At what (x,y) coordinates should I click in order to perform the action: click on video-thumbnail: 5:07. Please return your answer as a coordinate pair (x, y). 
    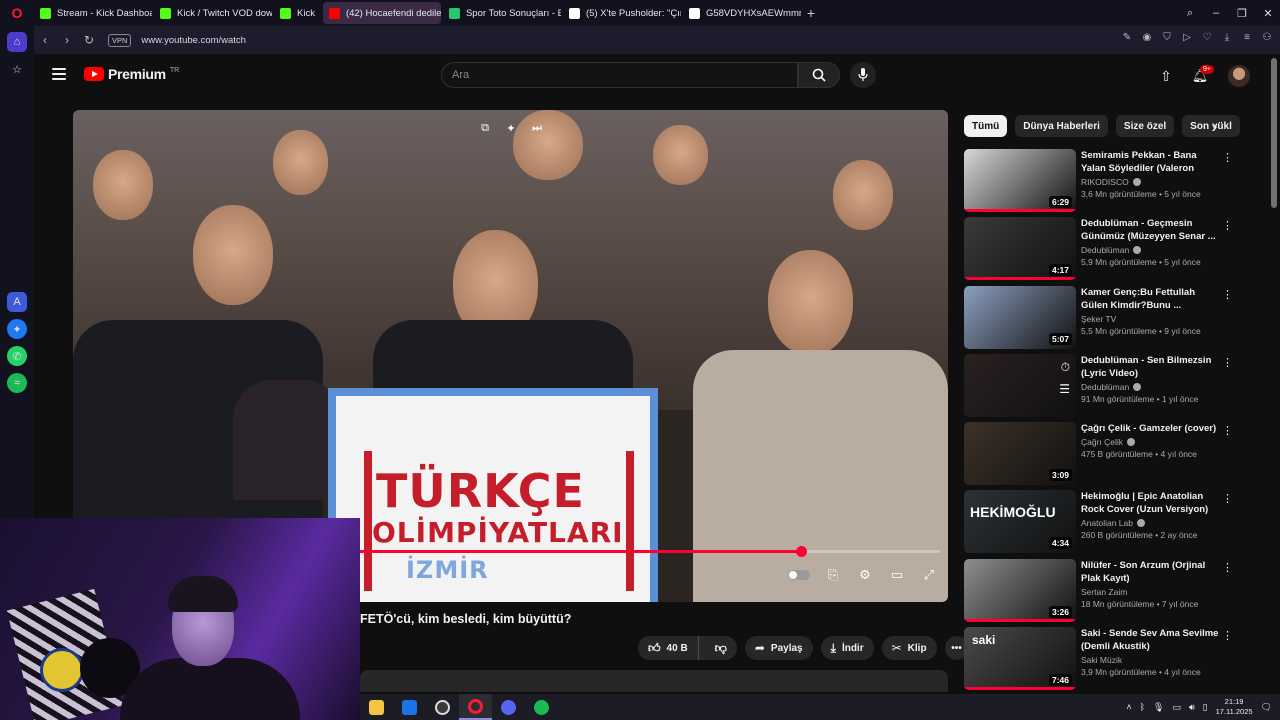
    Looking at the image, I should click on (1020, 317).